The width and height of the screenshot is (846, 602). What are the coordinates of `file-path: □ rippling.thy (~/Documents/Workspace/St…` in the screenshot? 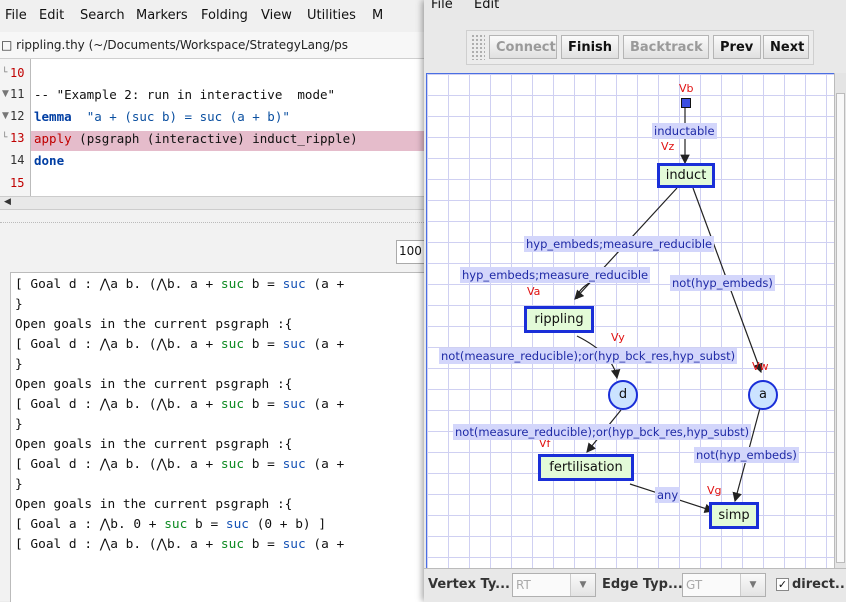 It's located at (174, 45).